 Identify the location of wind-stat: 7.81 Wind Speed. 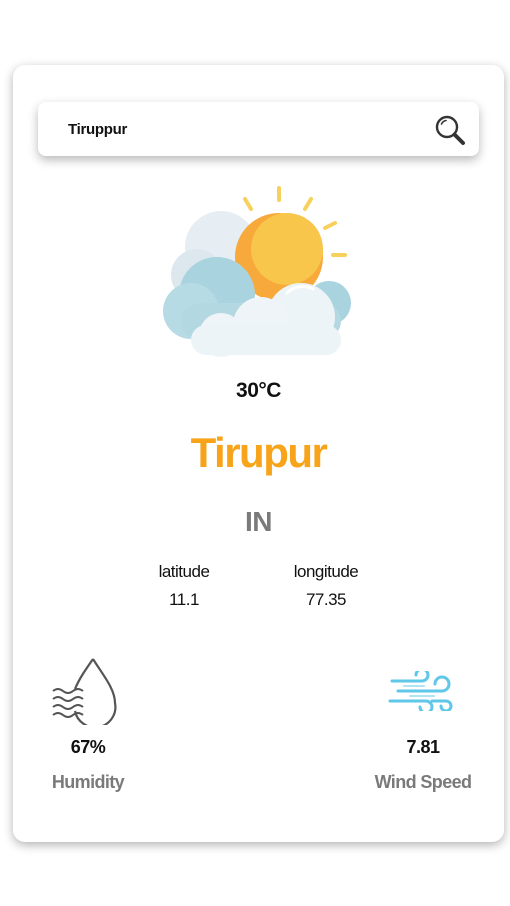
(423, 724).